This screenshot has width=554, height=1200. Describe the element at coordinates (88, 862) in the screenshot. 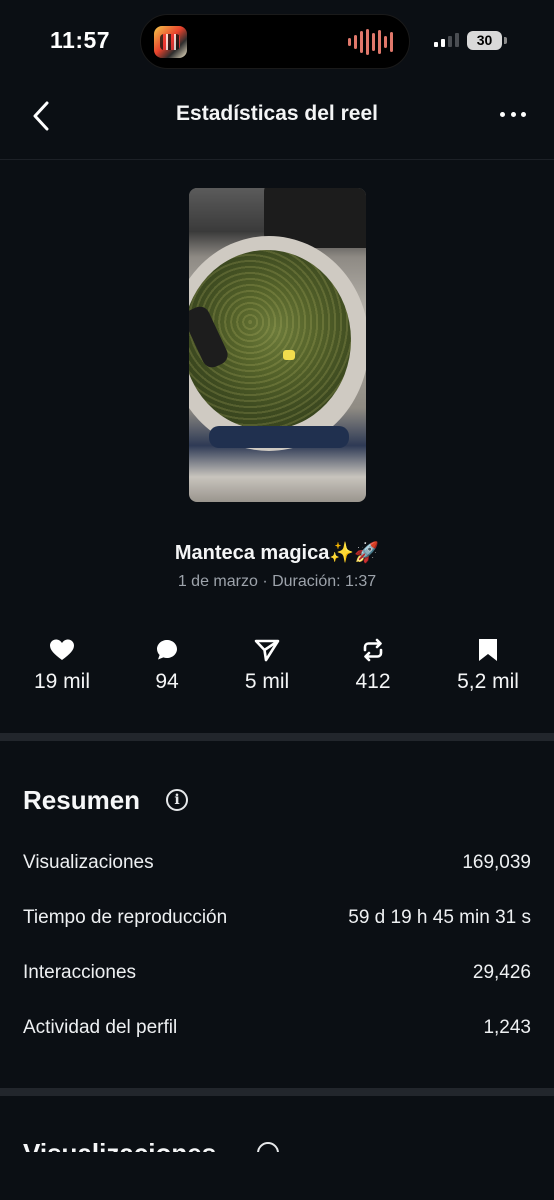

I see `row-label: Visualizaciones` at that location.